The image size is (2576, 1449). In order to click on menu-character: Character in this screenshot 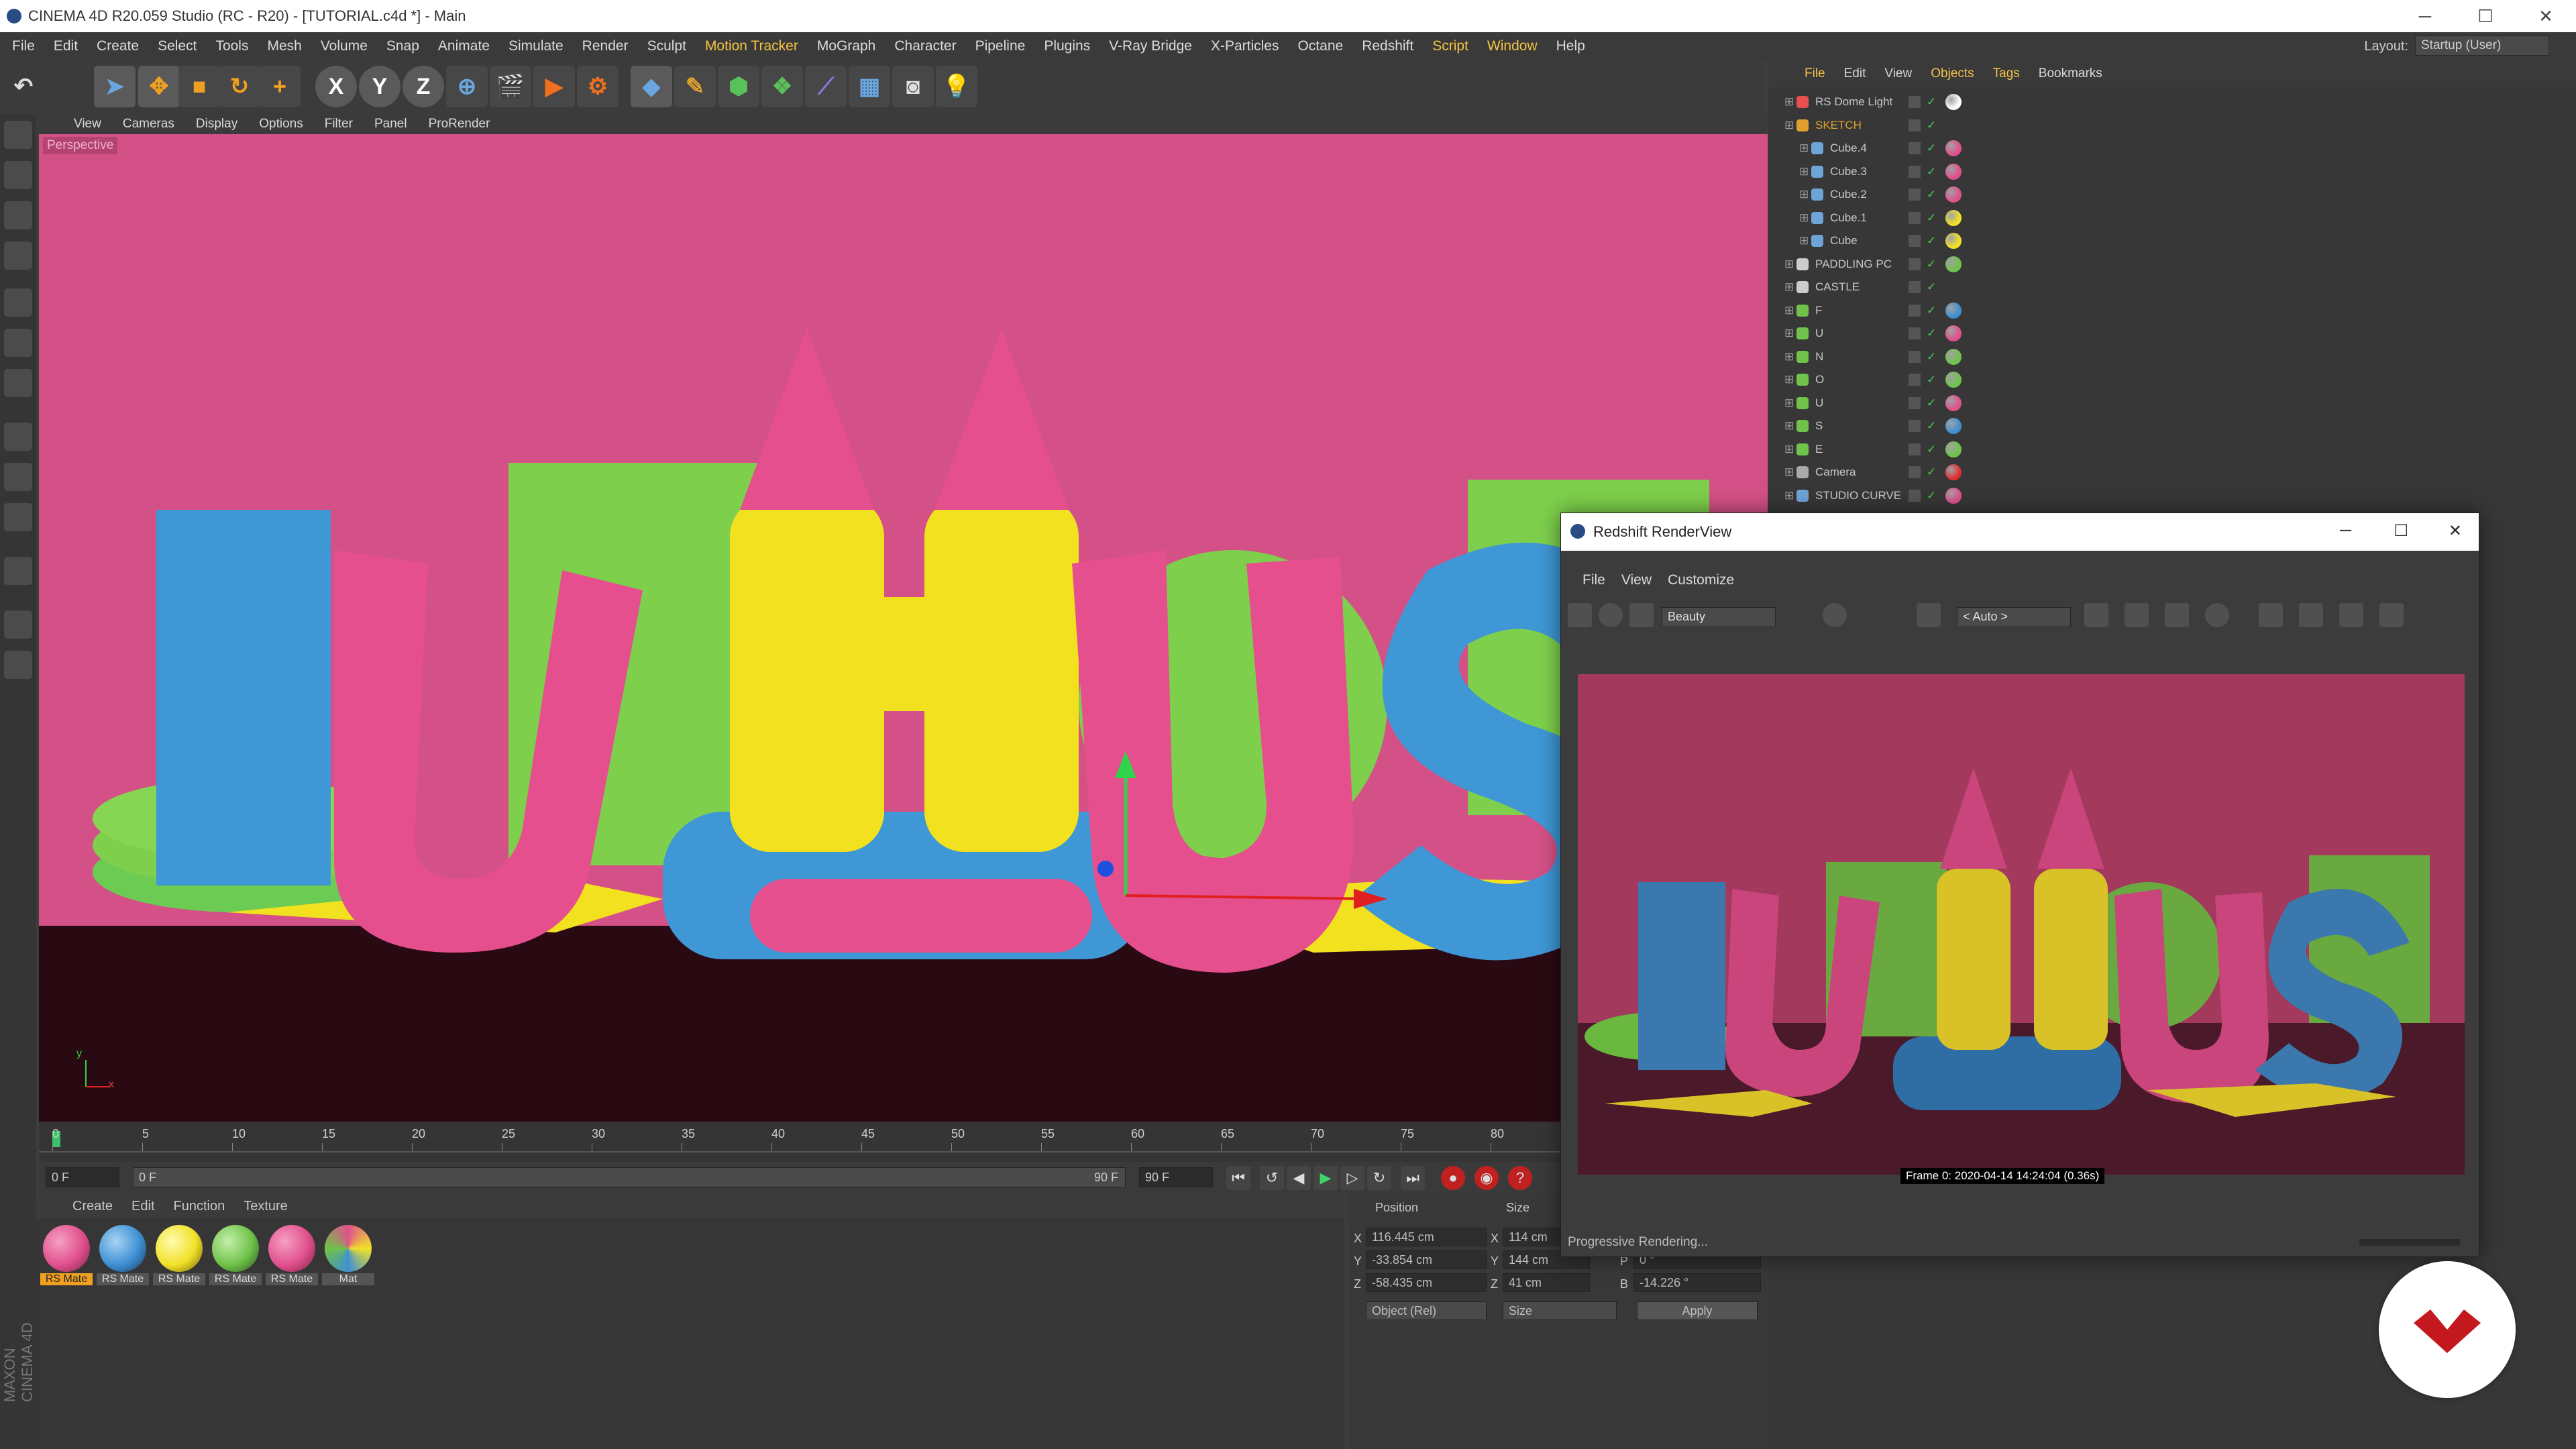, I will do `click(925, 46)`.